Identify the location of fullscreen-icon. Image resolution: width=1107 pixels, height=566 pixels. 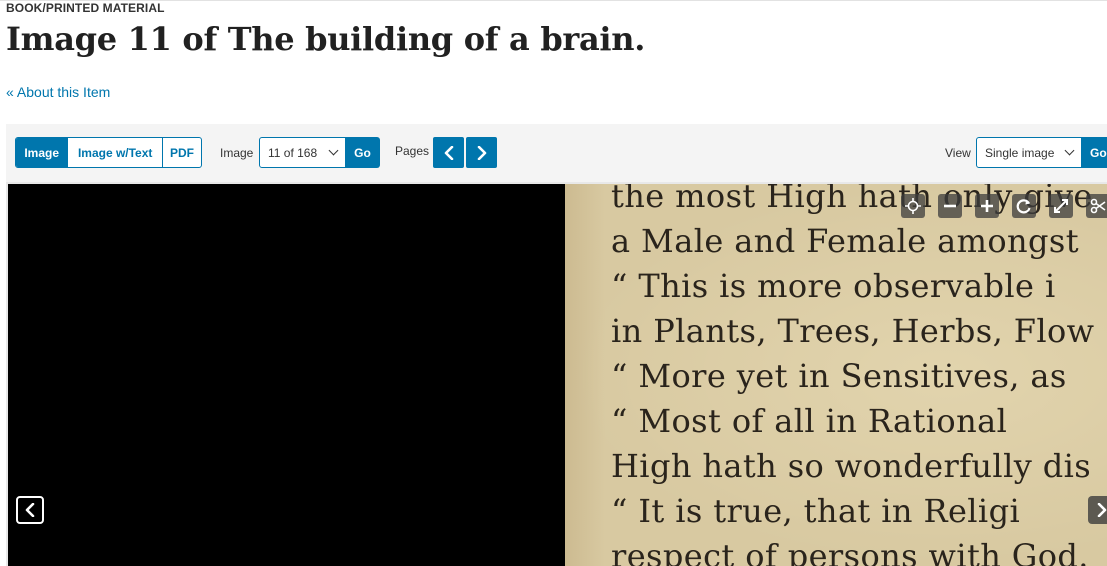
(1061, 206).